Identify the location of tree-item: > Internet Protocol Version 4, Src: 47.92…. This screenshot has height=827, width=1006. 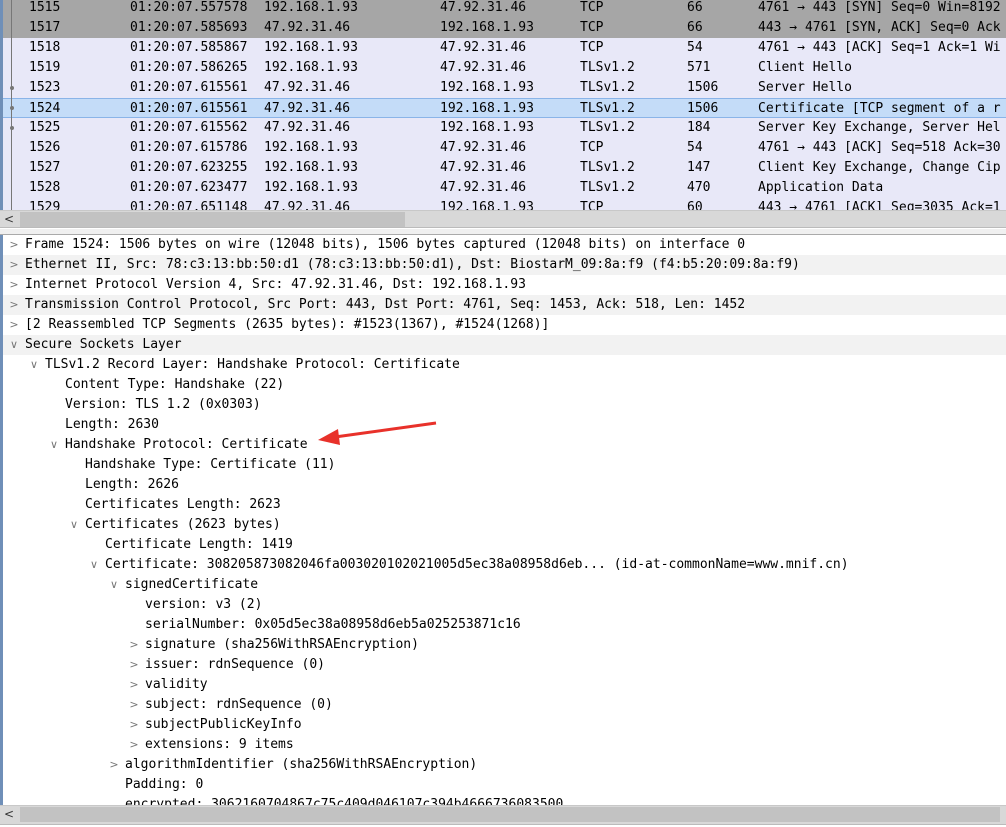
(504, 285).